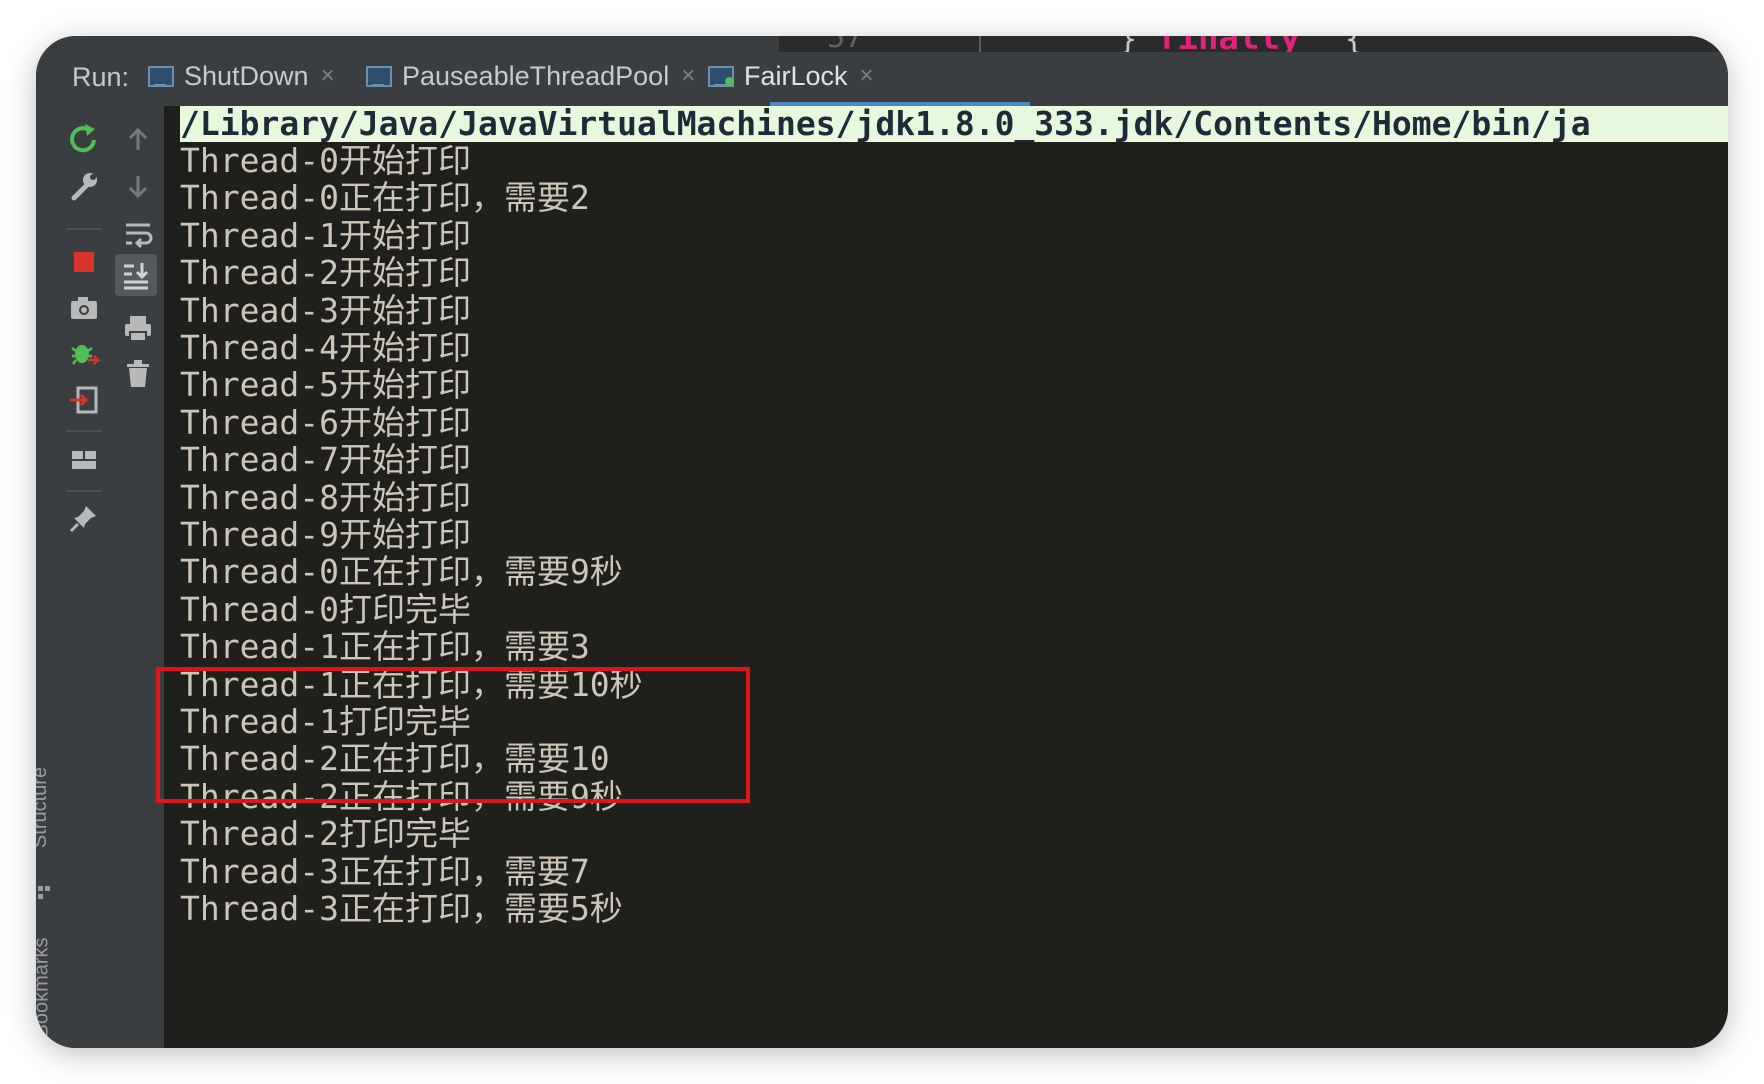 The image size is (1764, 1084). I want to click on editor-peek: 57 } finally {, so click(1253, 44).